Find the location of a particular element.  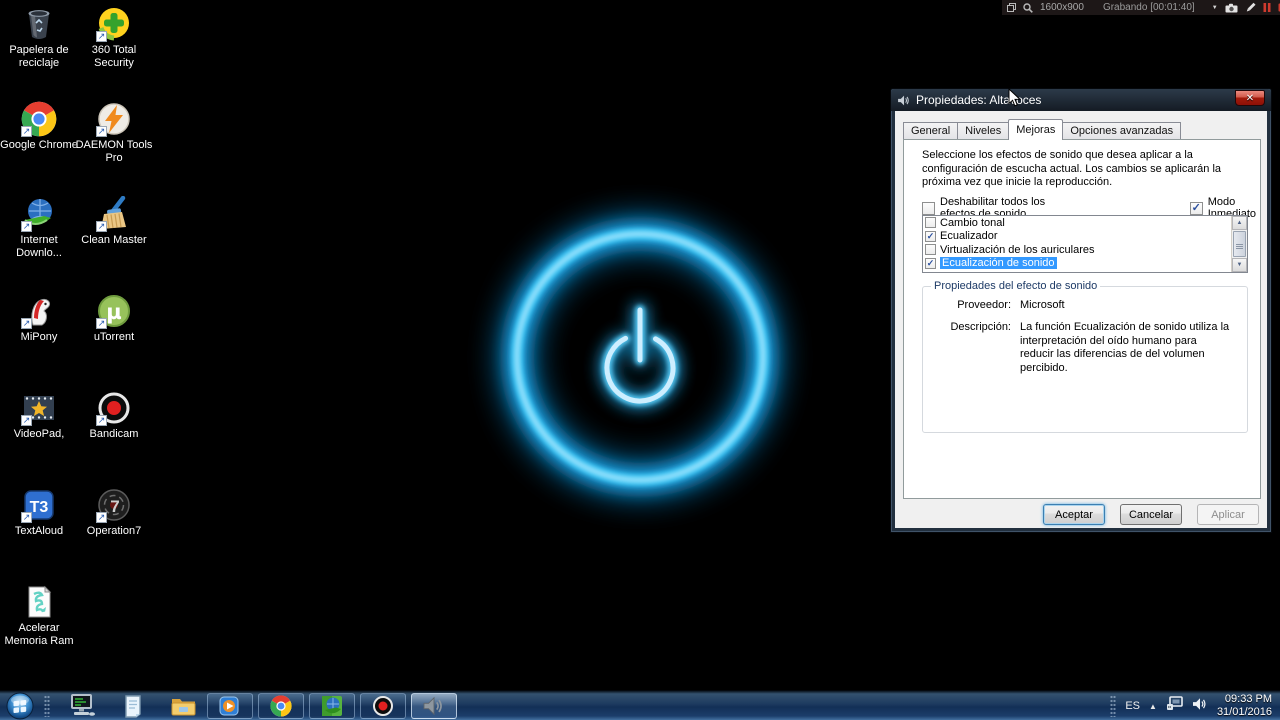

volume-icon is located at coordinates (1200, 706).